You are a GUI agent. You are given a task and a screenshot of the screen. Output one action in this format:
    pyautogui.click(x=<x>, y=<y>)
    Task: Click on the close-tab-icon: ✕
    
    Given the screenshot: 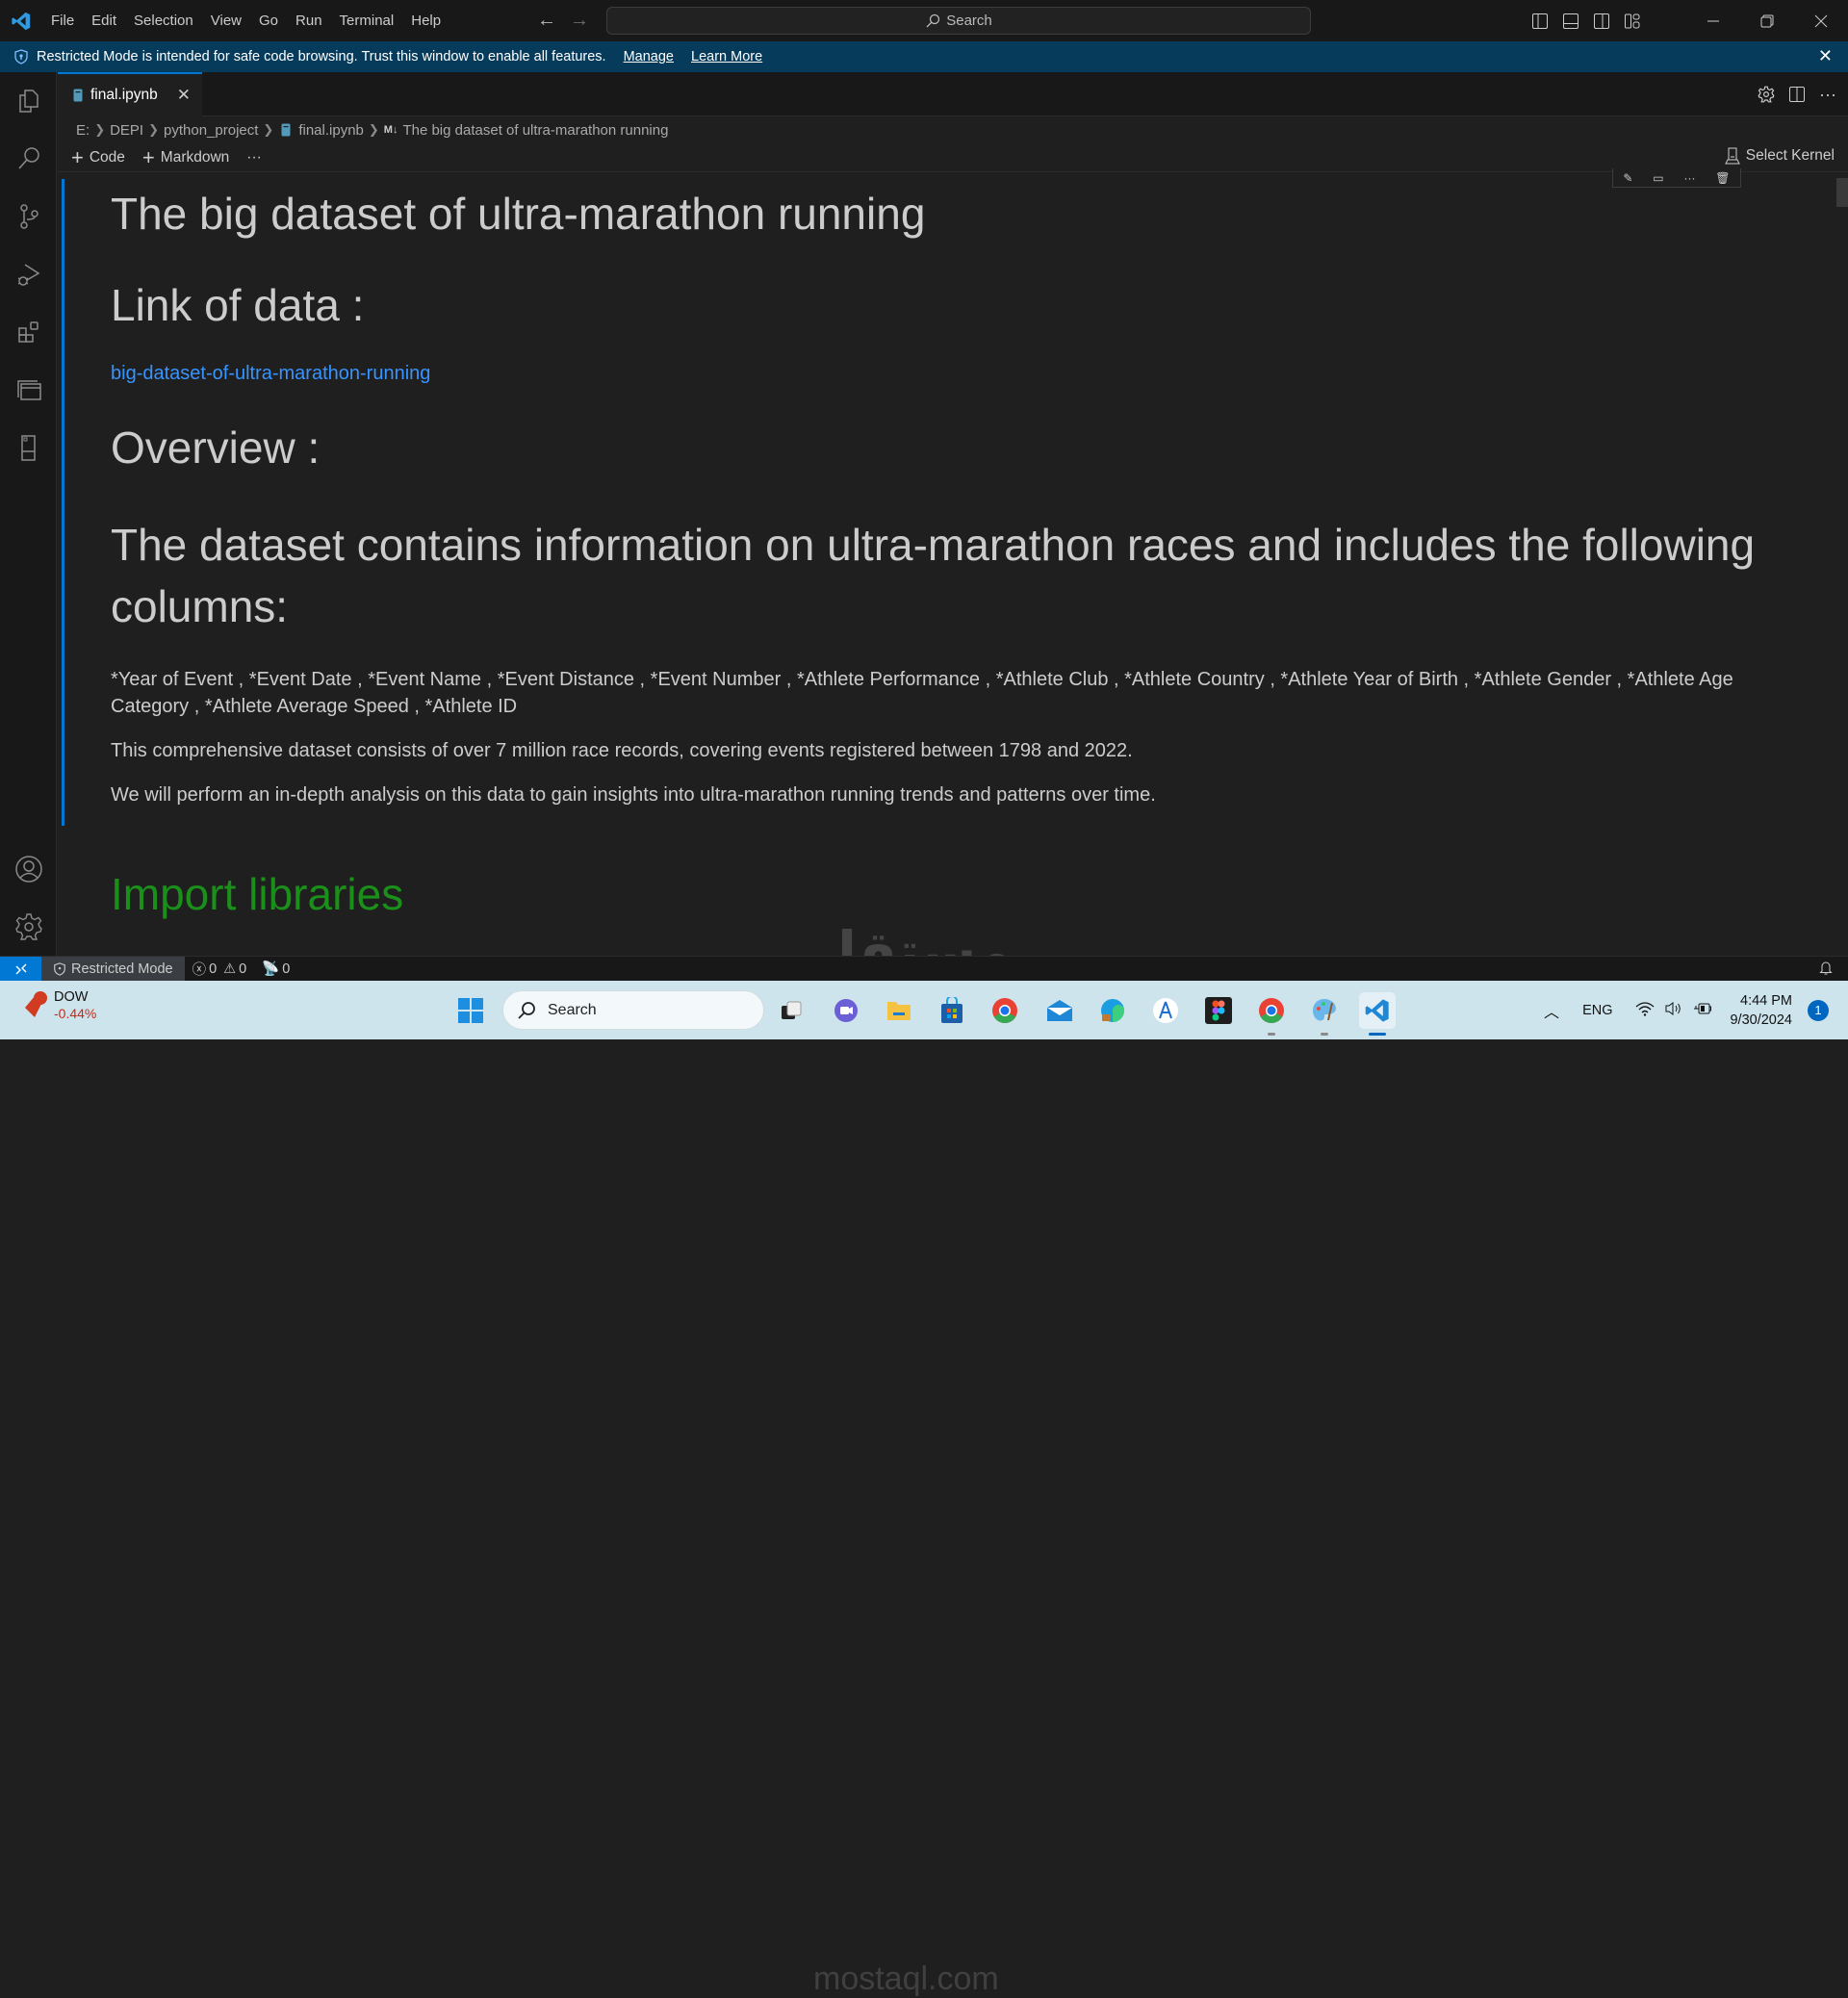 What is the action you would take?
    pyautogui.click(x=184, y=95)
    